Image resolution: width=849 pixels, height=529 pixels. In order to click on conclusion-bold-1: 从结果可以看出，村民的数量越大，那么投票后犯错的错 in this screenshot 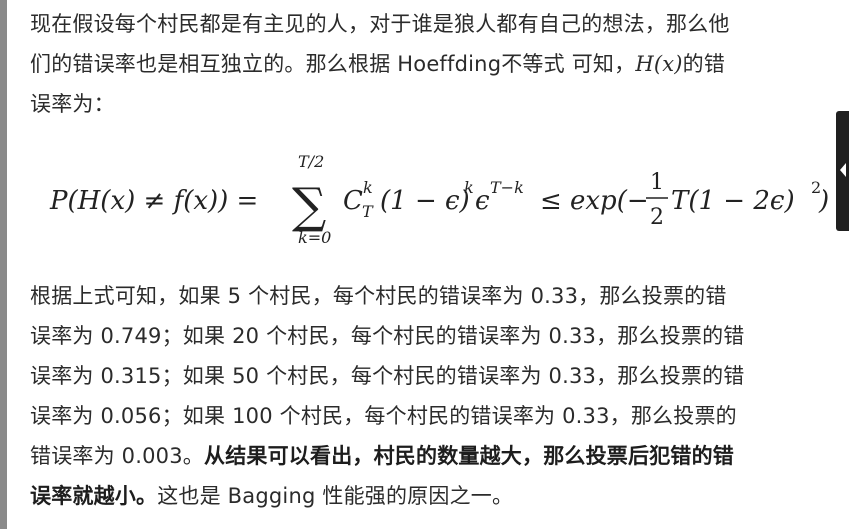, I will do `click(469, 456)`.